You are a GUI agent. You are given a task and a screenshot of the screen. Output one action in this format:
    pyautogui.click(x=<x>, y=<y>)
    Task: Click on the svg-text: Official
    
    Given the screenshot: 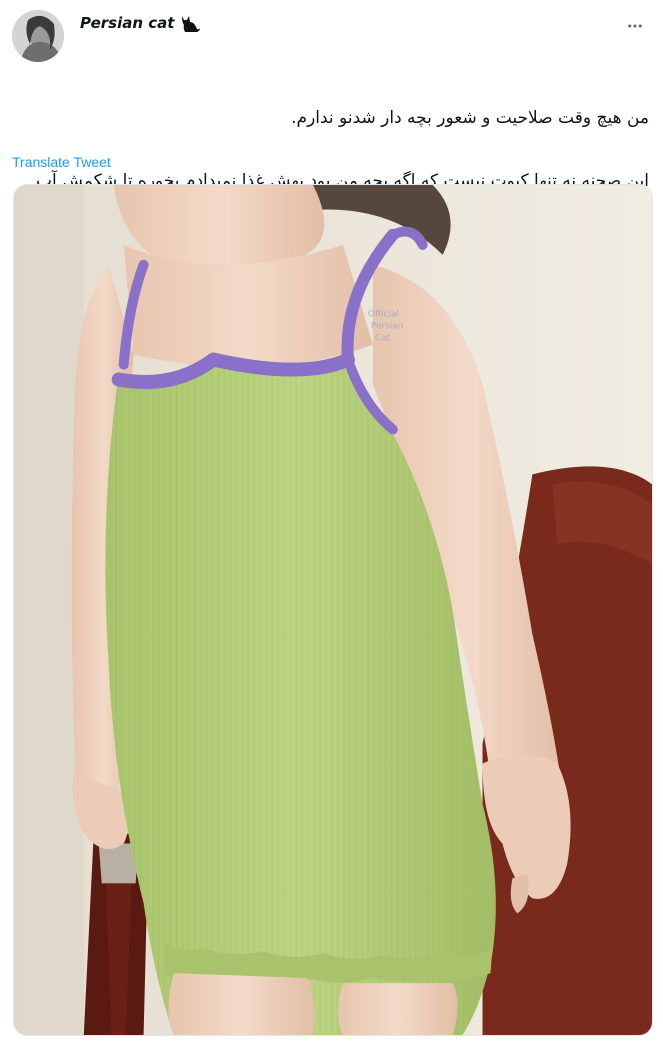 What is the action you would take?
    pyautogui.click(x=383, y=315)
    